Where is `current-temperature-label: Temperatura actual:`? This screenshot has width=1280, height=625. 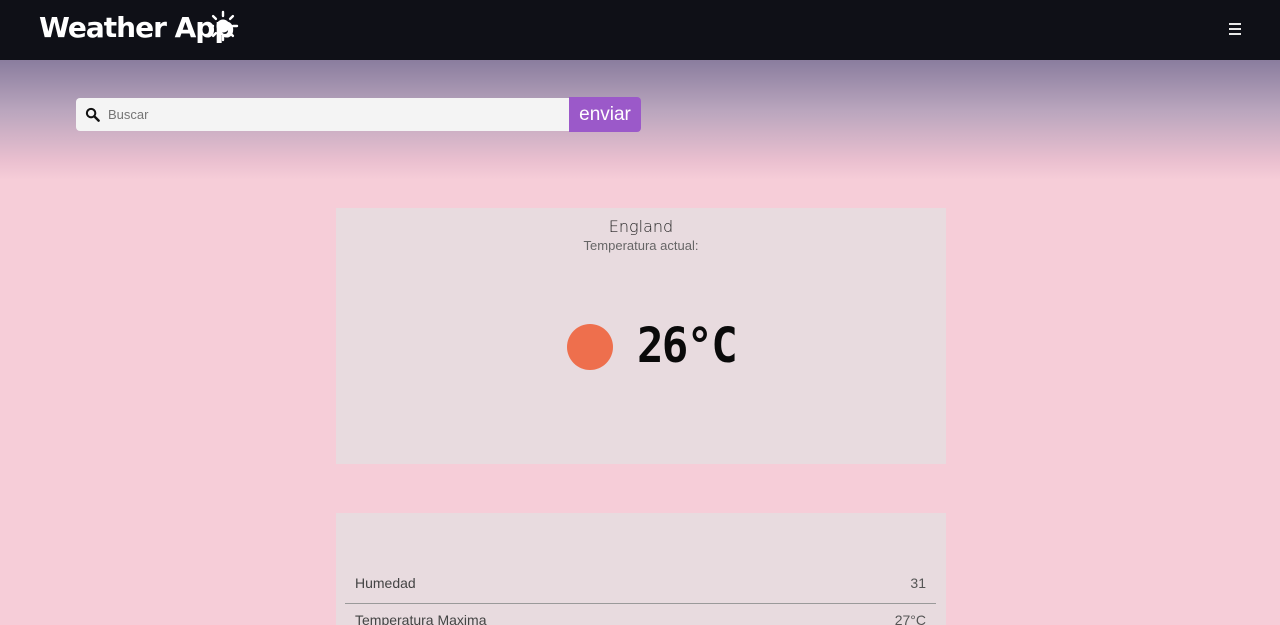 current-temperature-label: Temperatura actual: is located at coordinates (641, 245).